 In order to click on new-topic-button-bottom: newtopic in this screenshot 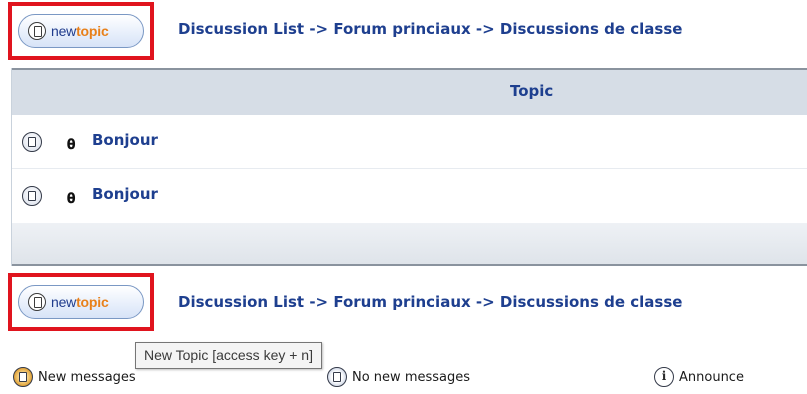, I will do `click(81, 302)`.